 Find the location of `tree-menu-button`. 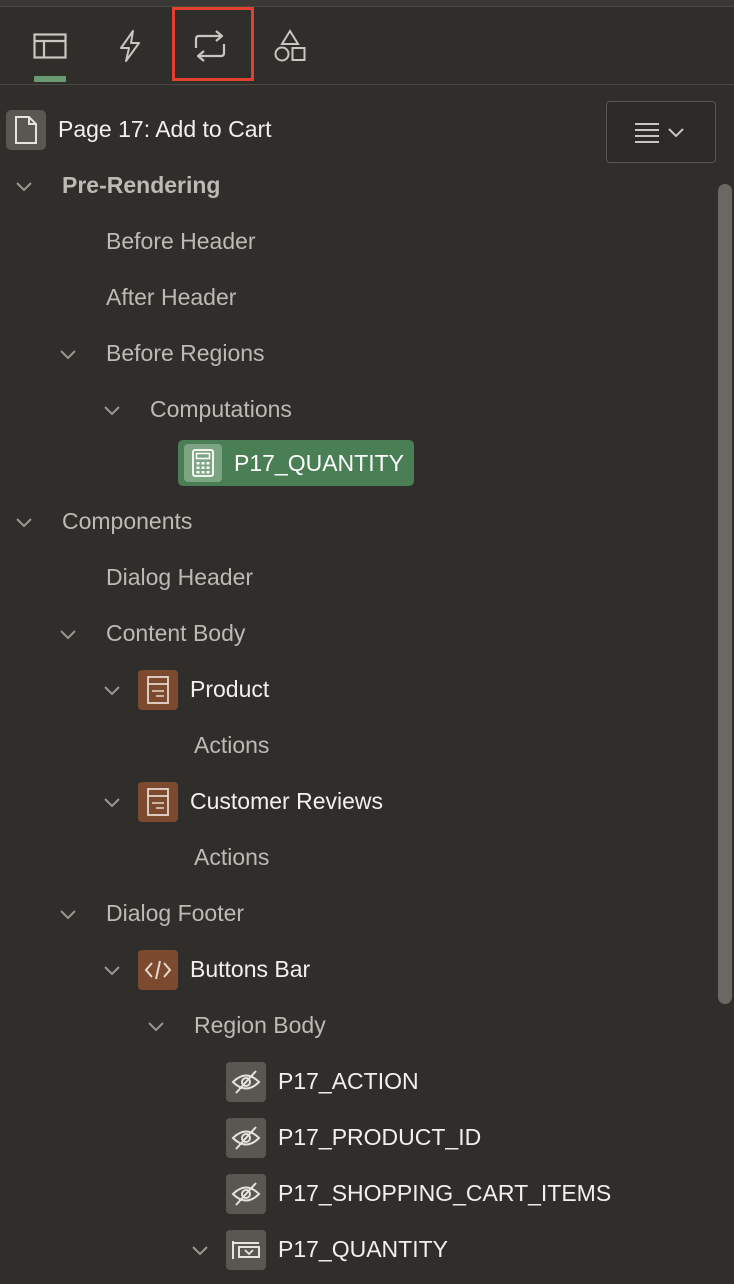

tree-menu-button is located at coordinates (661, 132).